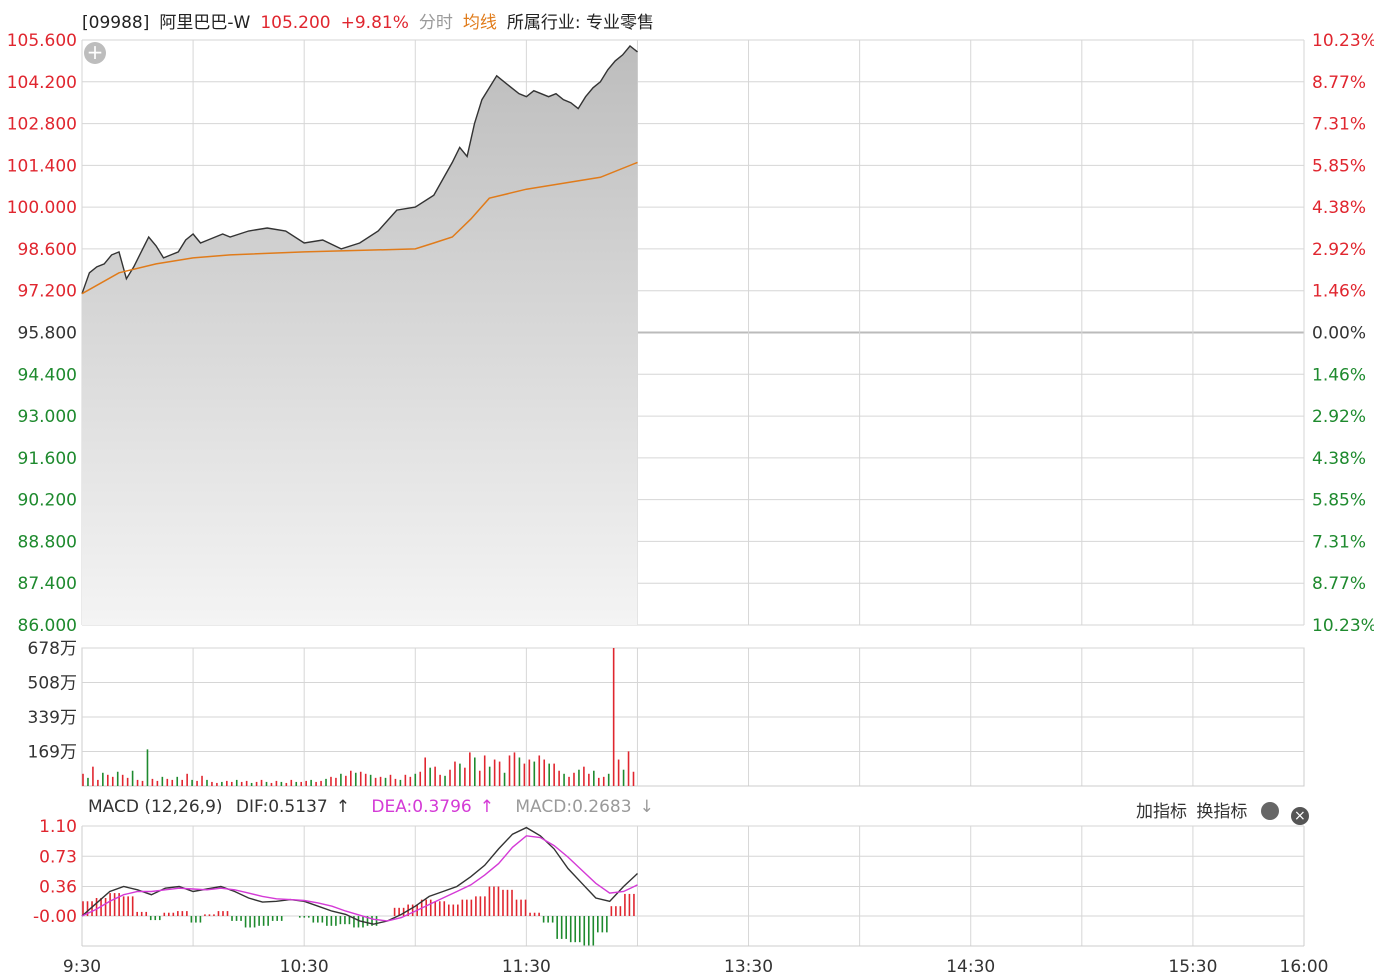  I want to click on price-tick-label: 102.800, so click(42, 125).